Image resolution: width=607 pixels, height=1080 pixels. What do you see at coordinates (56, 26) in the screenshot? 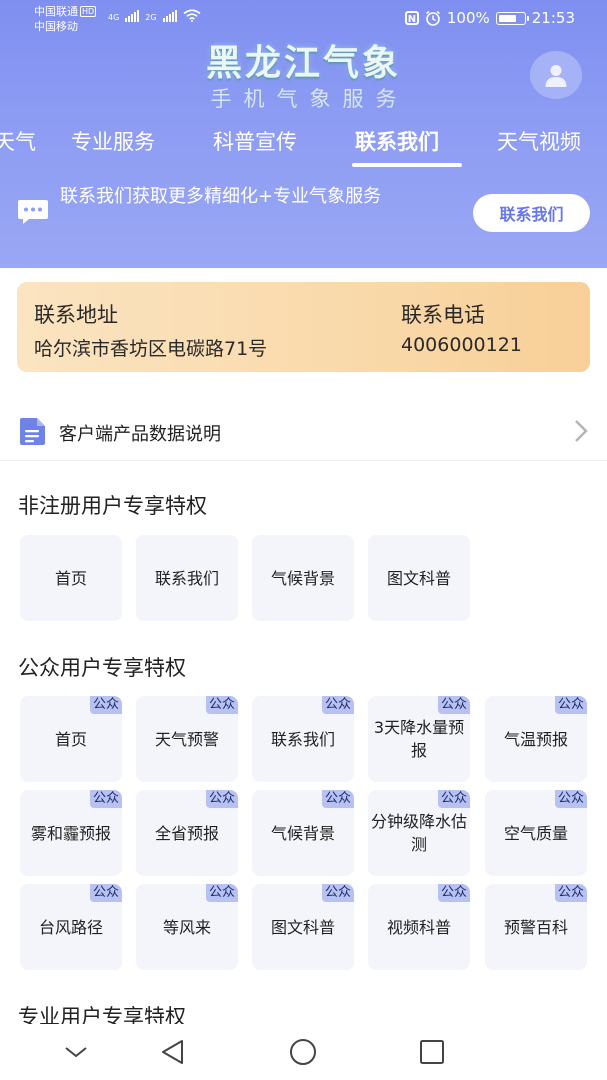
I see `carrier-2: 中国移动` at bounding box center [56, 26].